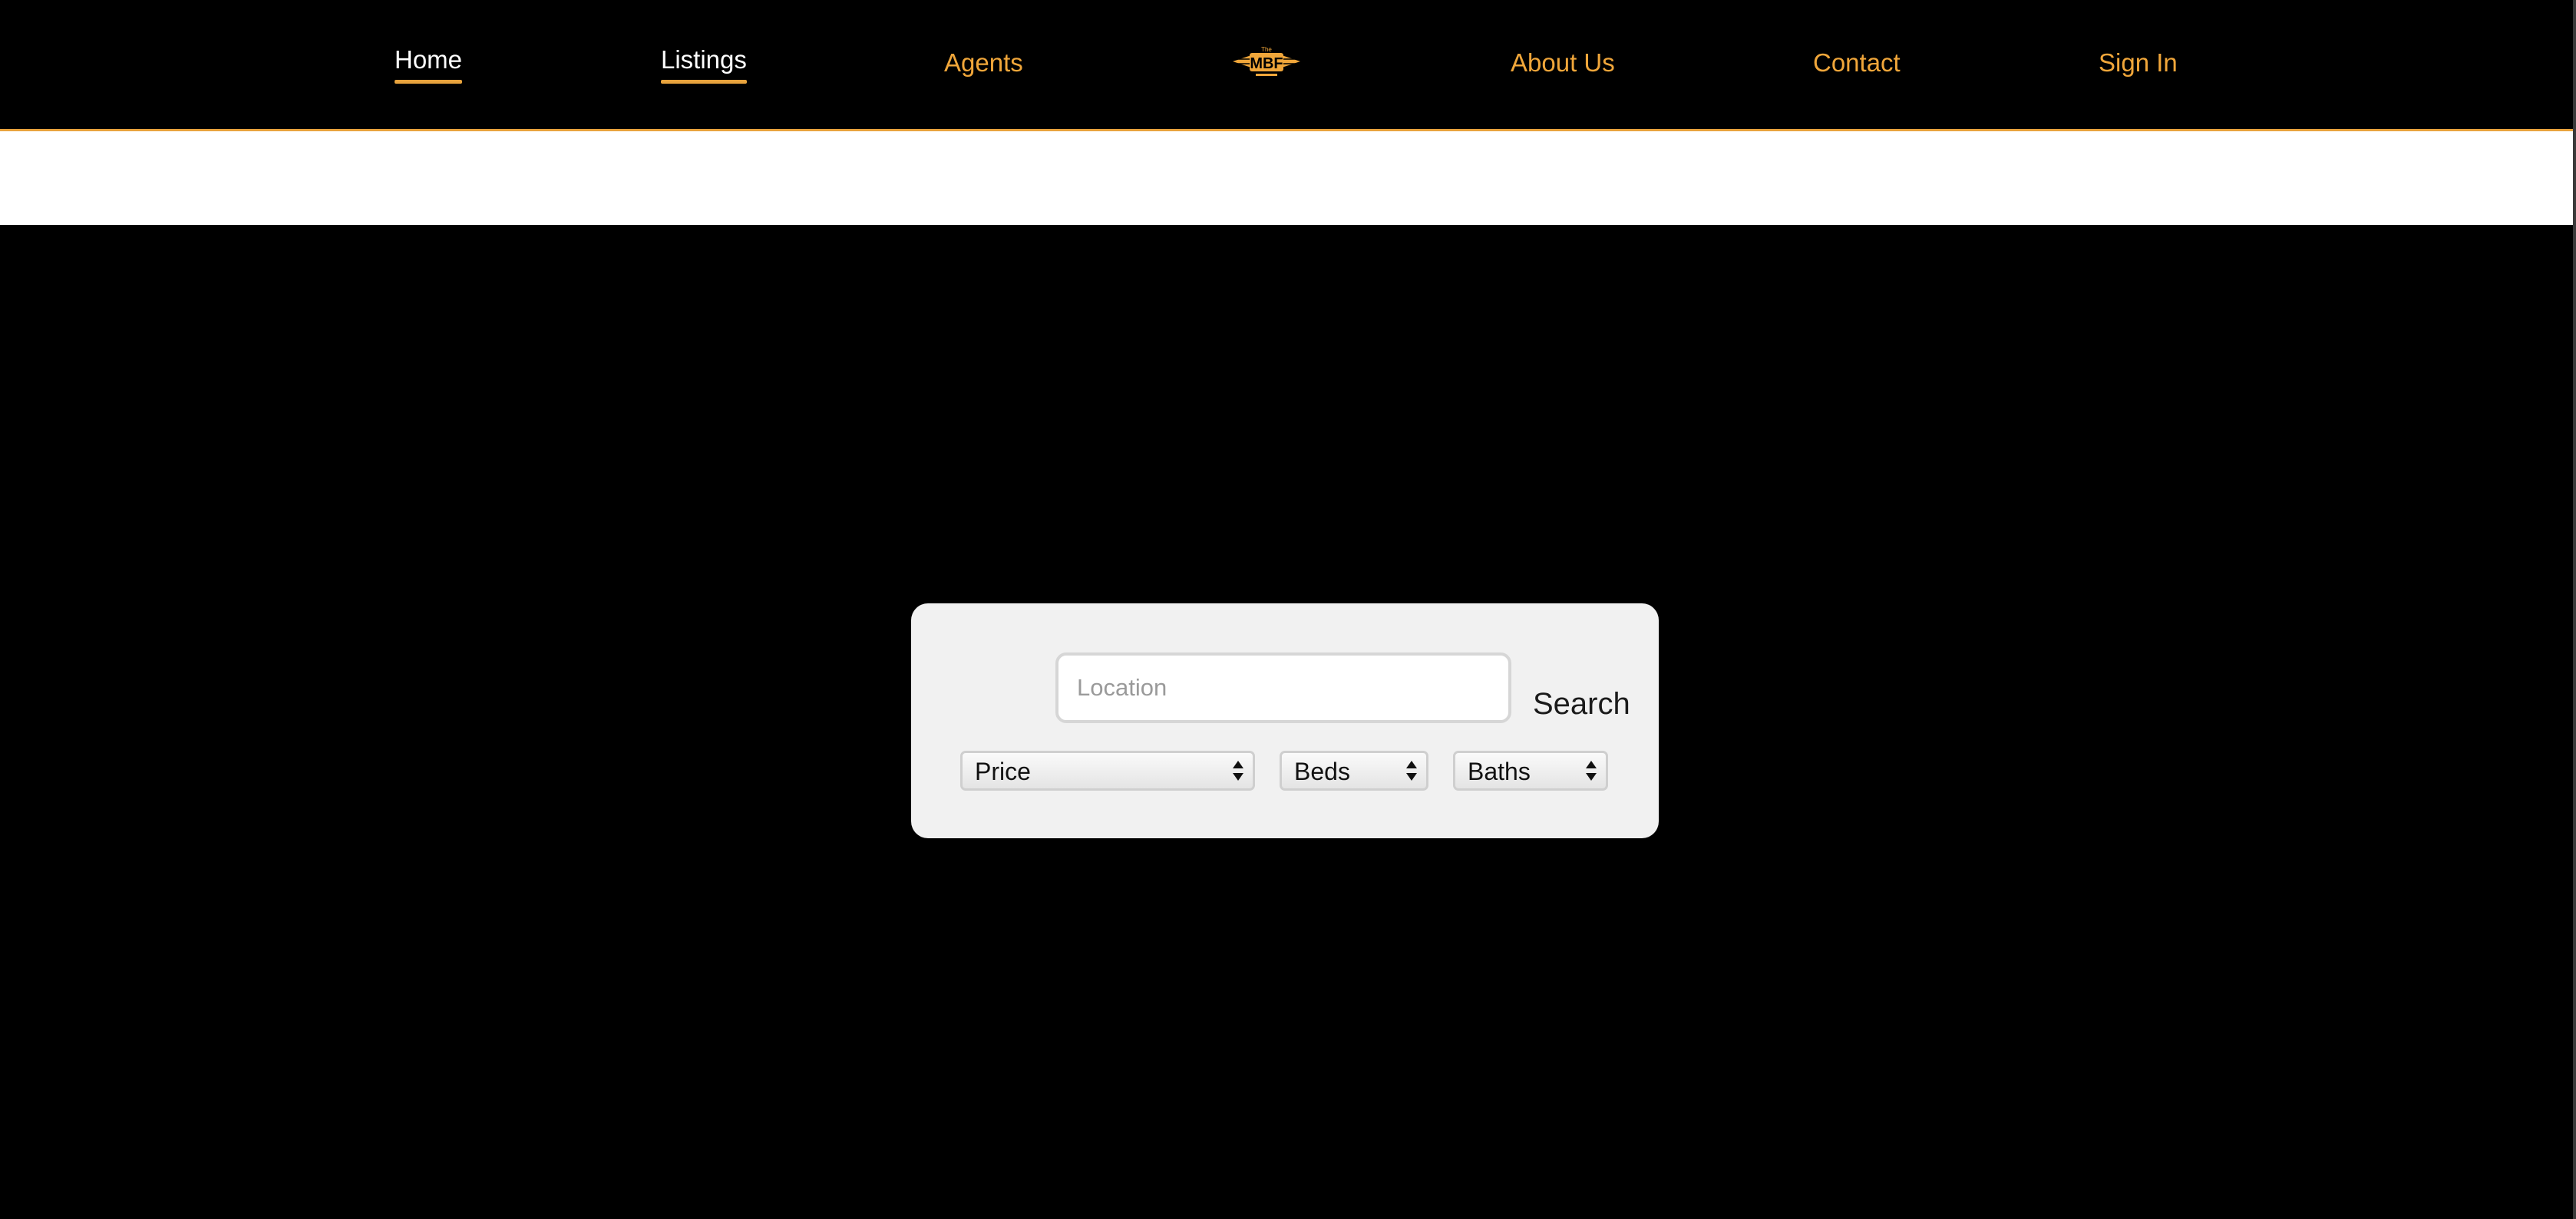 This screenshot has height=1219, width=2576. I want to click on search-button: Search, so click(1581, 704).